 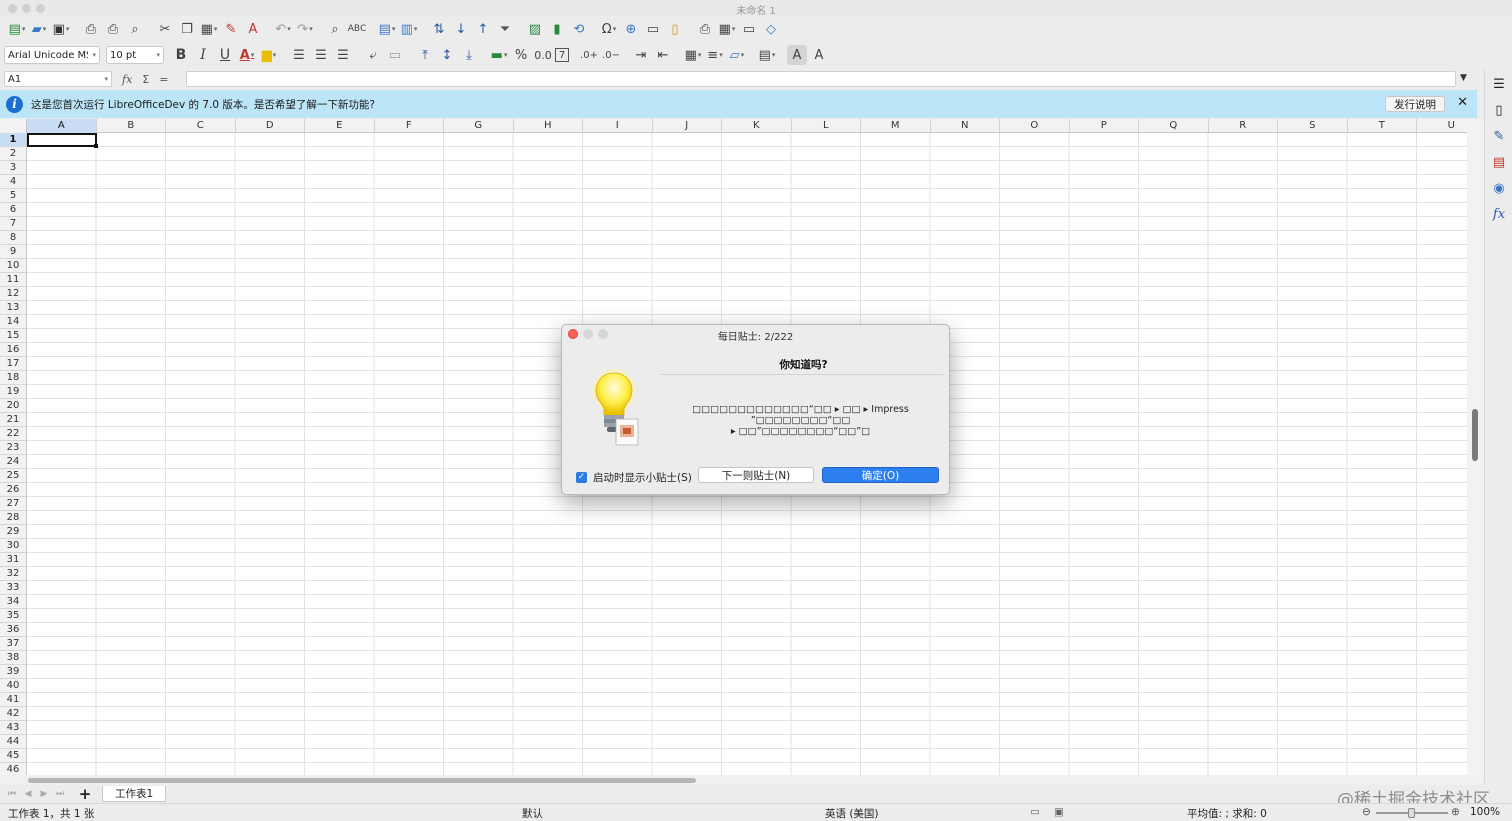 I want to click on save-icon: ▣, so click(x=61, y=29).